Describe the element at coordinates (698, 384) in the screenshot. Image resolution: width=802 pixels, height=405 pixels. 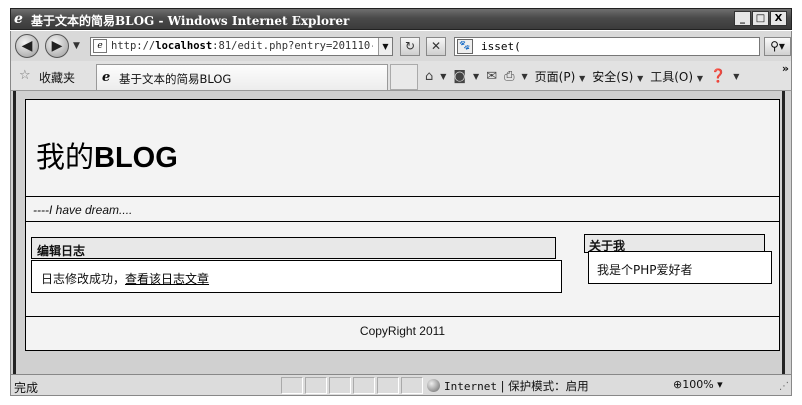
I see `zoom-control: ⊕100% ▾` at that location.